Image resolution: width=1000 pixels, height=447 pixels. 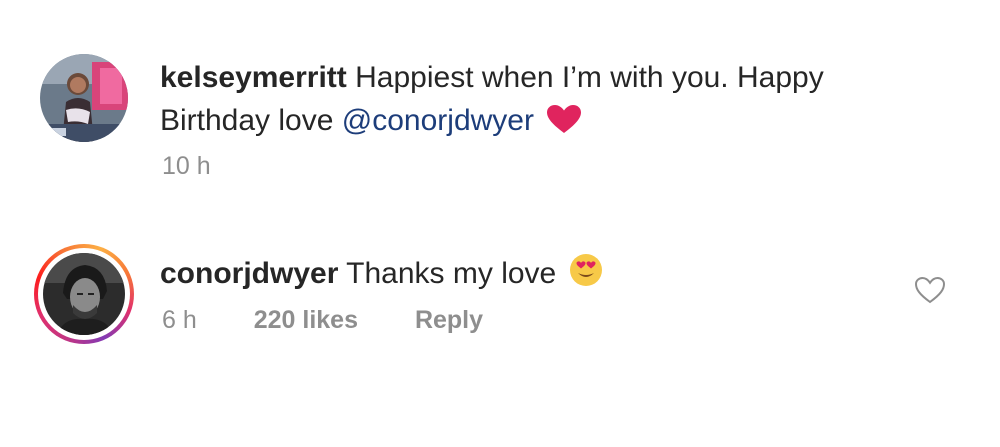 I want to click on avatar, so click(x=84, y=98).